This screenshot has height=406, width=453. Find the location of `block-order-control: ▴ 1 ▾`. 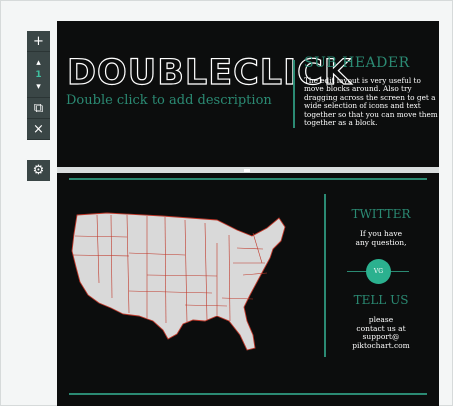

block-order-control: ▴ 1 ▾ is located at coordinates (38, 75).